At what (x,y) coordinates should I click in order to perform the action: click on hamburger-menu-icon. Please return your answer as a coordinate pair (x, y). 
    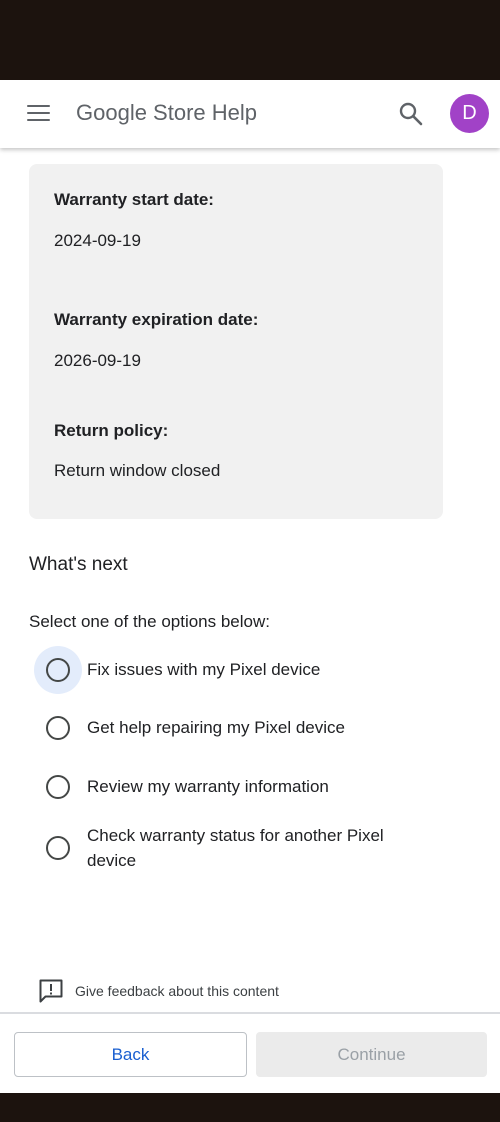
    Looking at the image, I should click on (39, 114).